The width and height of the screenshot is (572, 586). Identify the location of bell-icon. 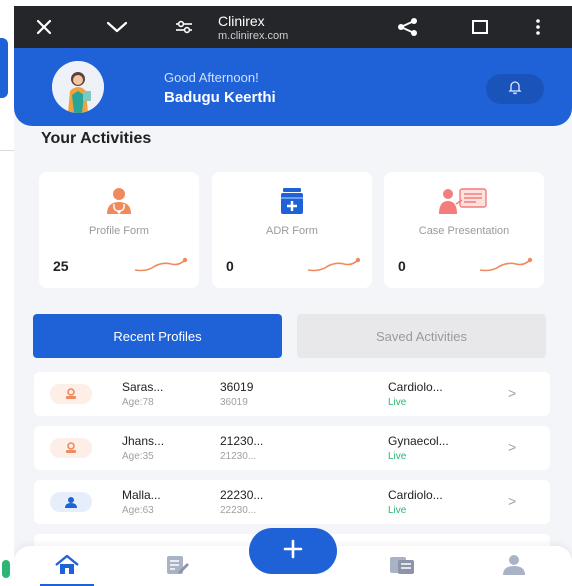
(515, 89).